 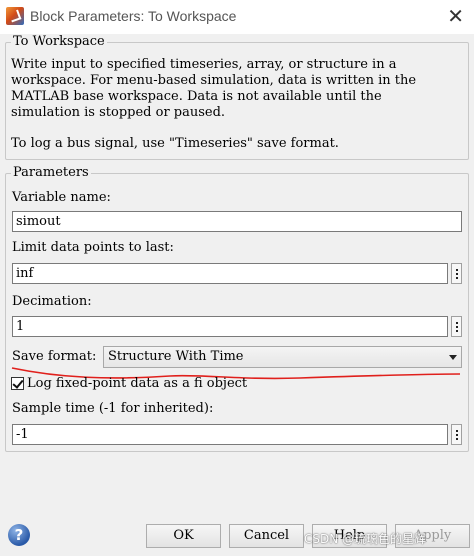 What do you see at coordinates (52, 301) in the screenshot?
I see `decimation-label: Decimation:` at bounding box center [52, 301].